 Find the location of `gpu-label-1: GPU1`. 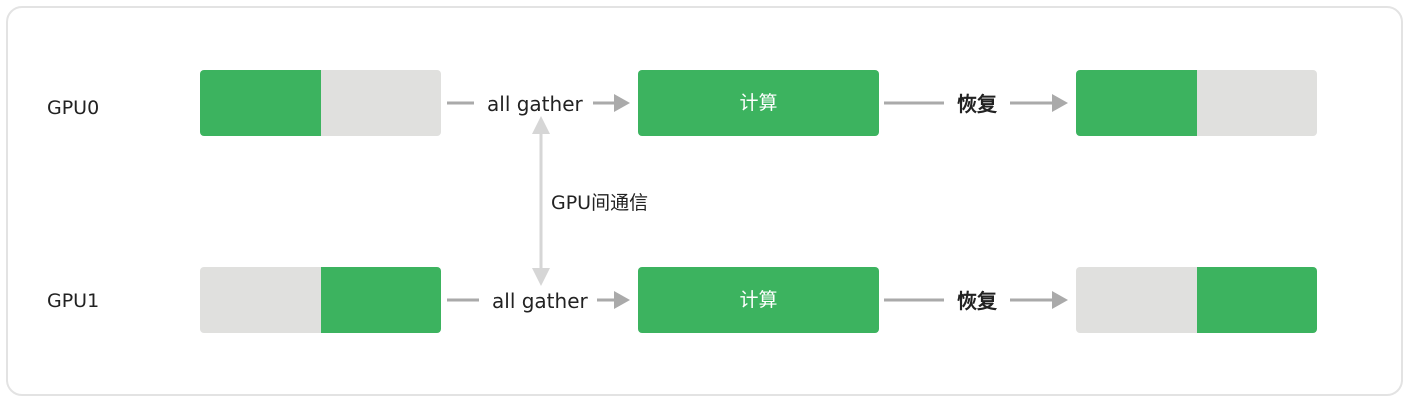

gpu-label-1: GPU1 is located at coordinates (73, 301).